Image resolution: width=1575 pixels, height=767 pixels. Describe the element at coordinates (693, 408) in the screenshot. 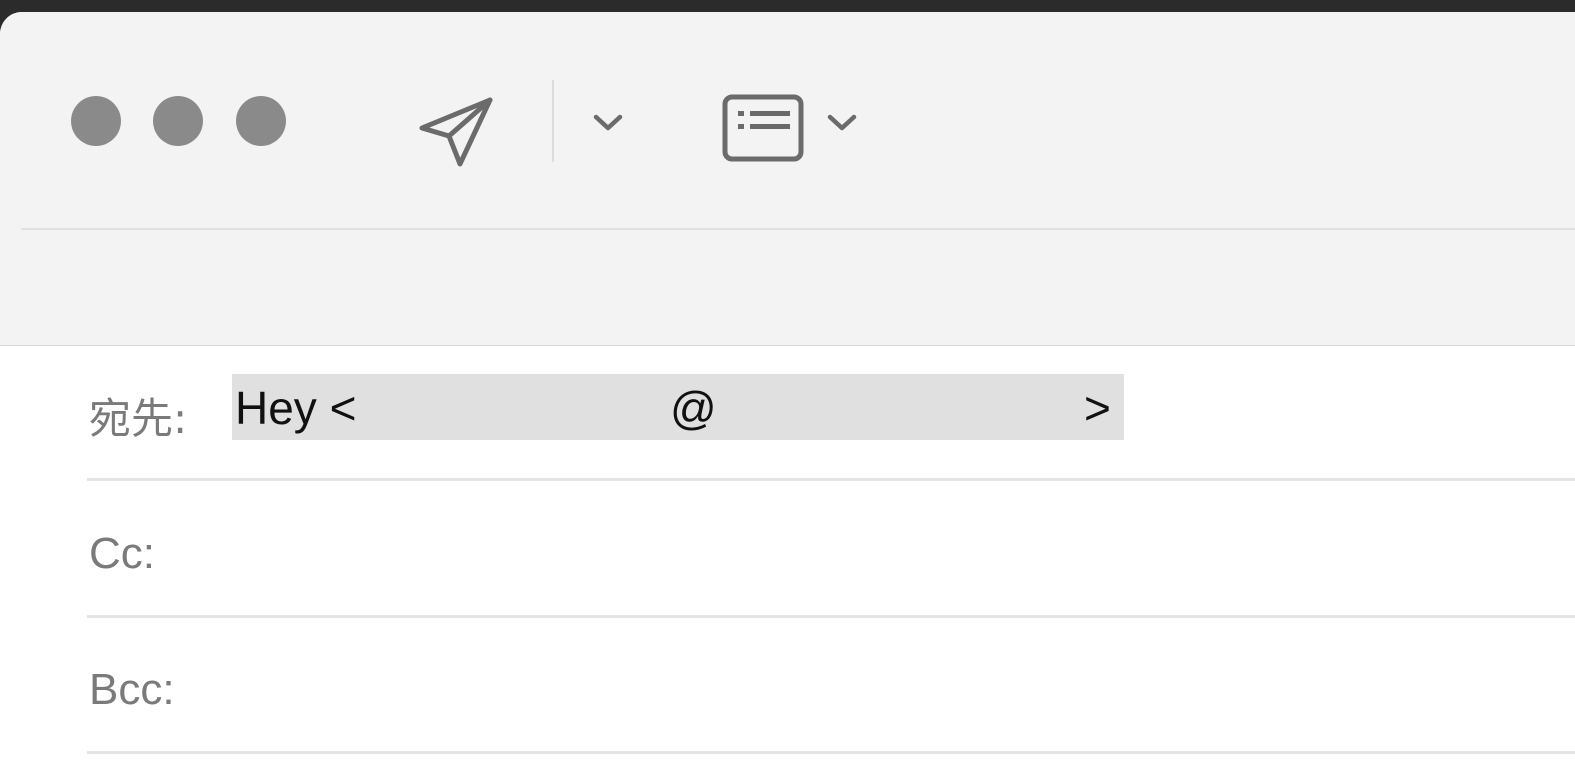

I see `recipient-at-sign: @` at that location.